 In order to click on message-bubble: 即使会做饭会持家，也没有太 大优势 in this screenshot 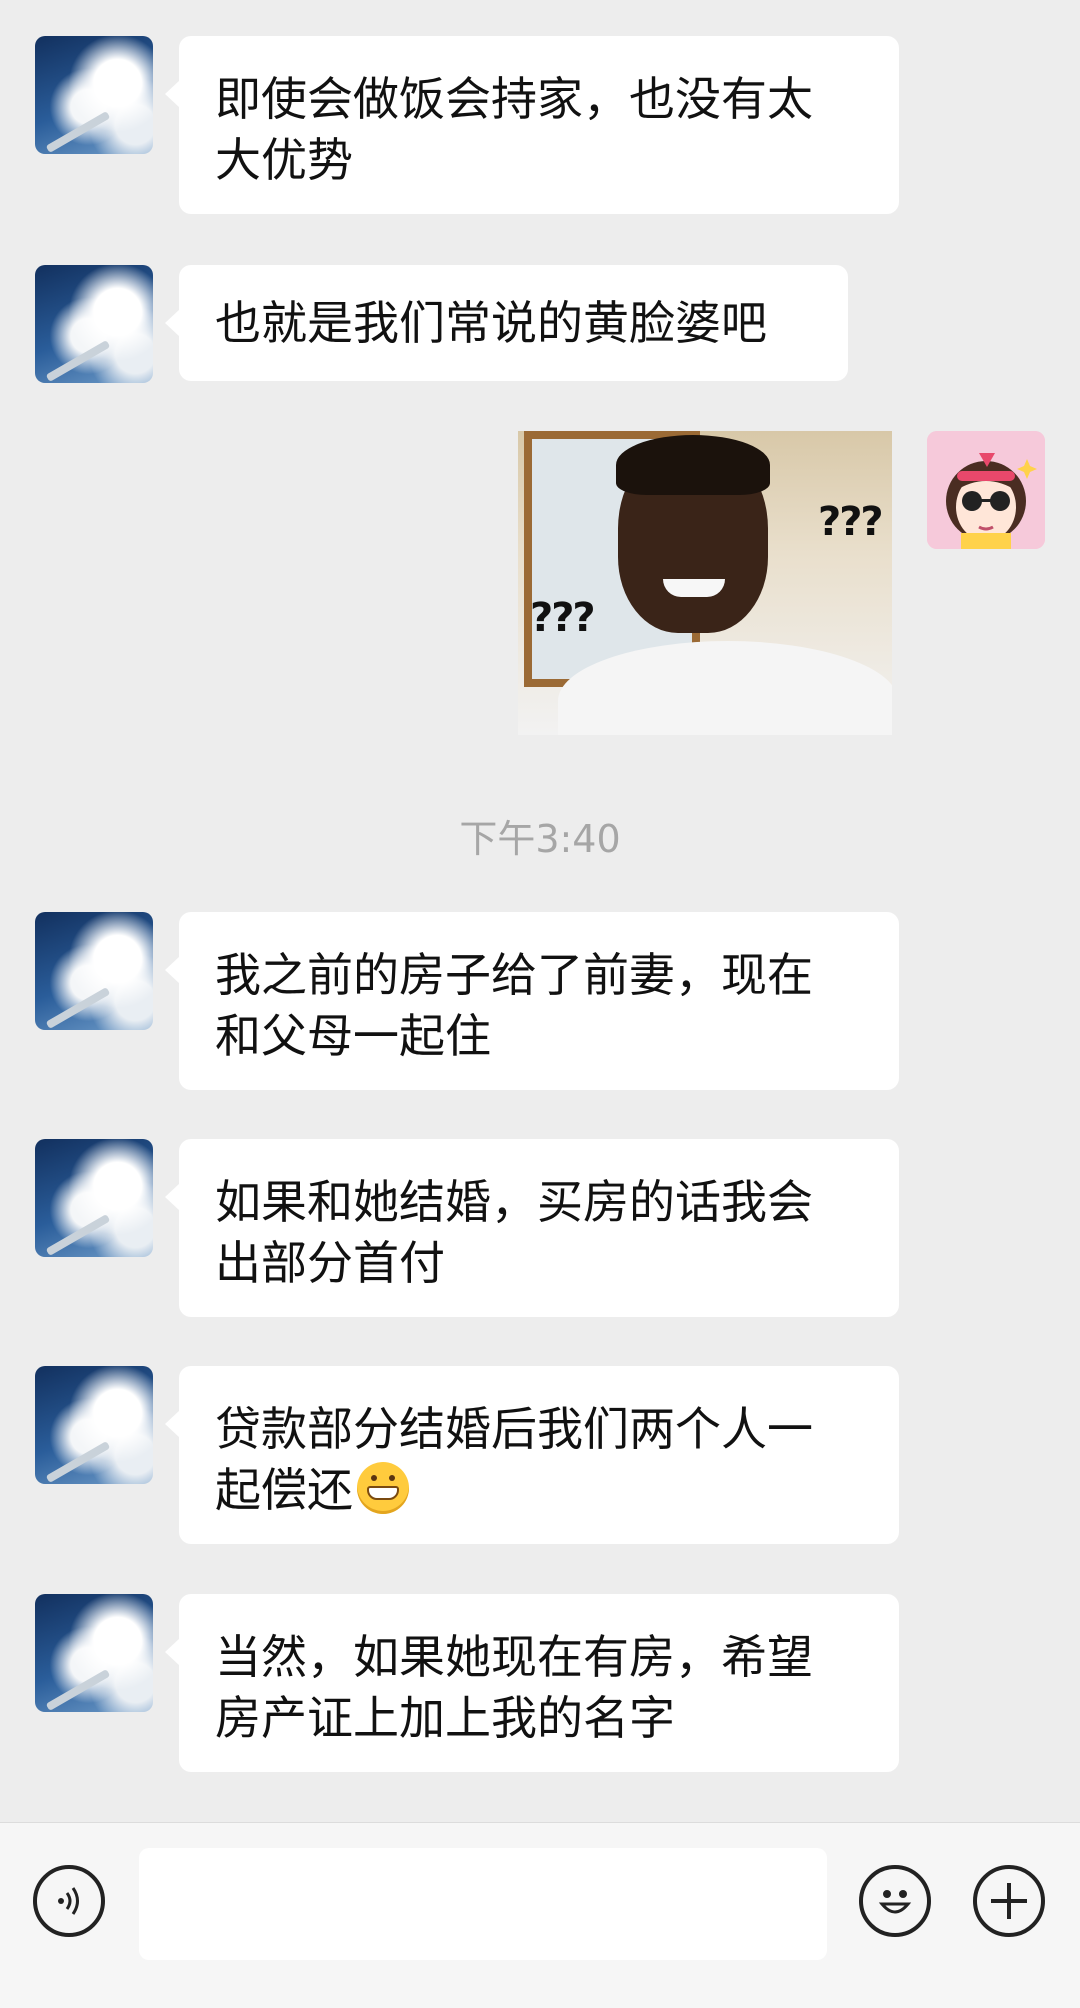, I will do `click(532, 125)`.